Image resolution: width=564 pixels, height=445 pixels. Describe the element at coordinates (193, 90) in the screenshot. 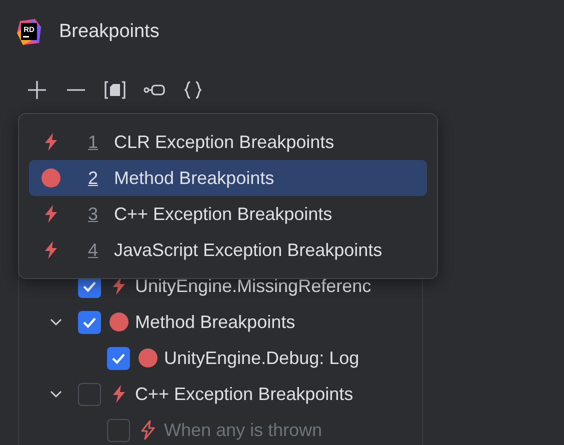

I see `braces-icon` at that location.